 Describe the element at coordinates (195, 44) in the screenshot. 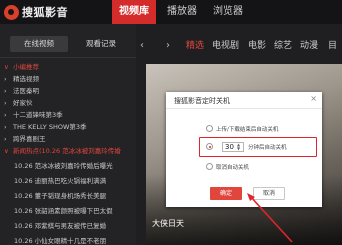

I see `tab-featured: 精选` at that location.